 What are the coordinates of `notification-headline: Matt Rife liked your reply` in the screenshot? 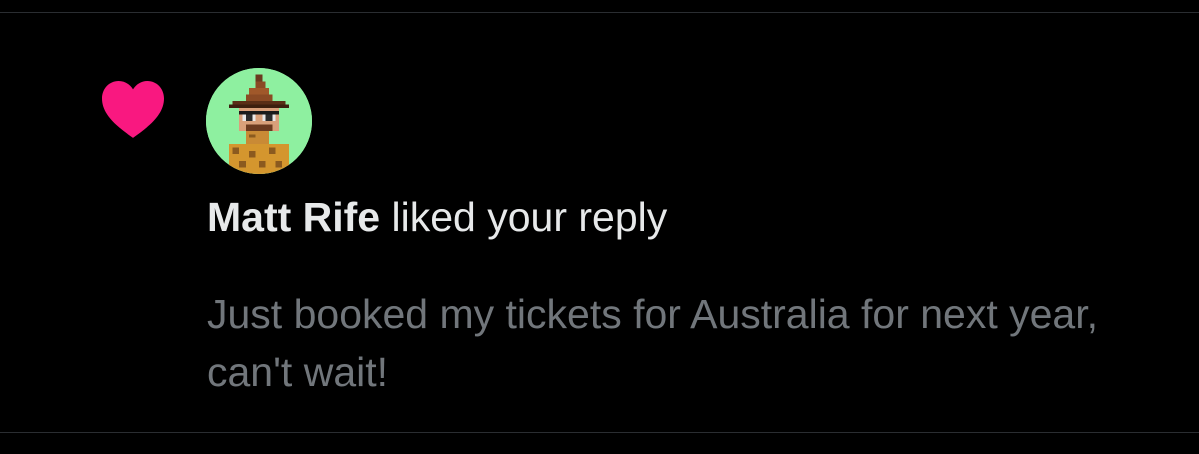 It's located at (437, 217).